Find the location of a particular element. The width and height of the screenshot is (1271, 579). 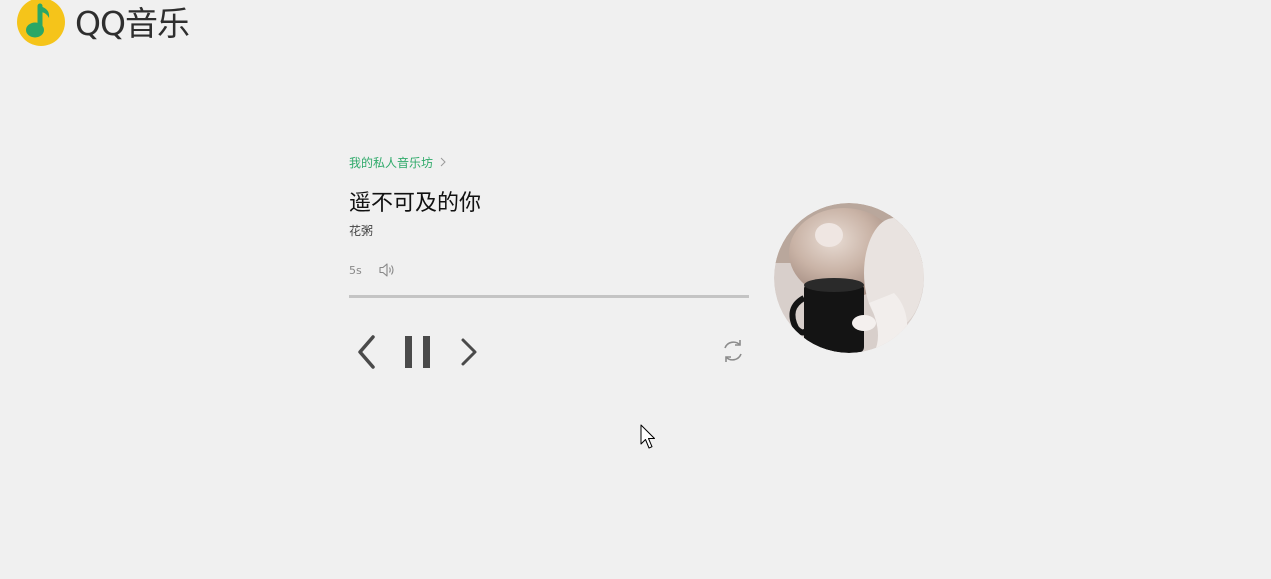

mouse-cursor-icon is located at coordinates (647, 436).